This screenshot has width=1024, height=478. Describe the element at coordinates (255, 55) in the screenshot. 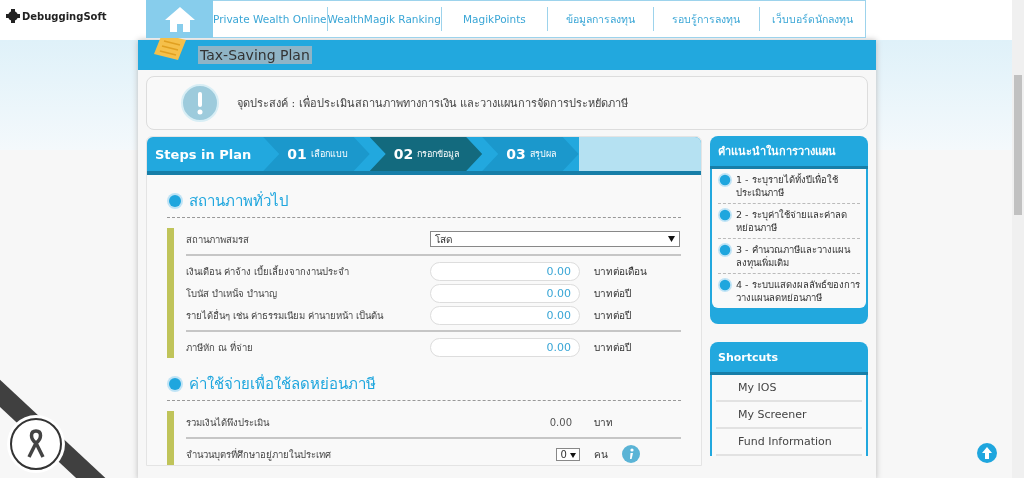

I see `page-title: Tax-Saving Plan` at that location.